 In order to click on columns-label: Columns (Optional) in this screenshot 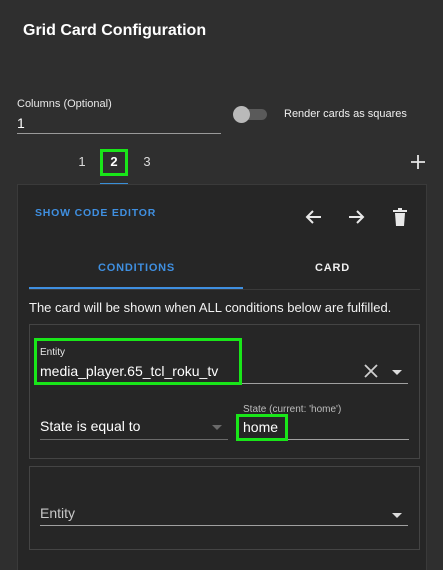, I will do `click(64, 104)`.